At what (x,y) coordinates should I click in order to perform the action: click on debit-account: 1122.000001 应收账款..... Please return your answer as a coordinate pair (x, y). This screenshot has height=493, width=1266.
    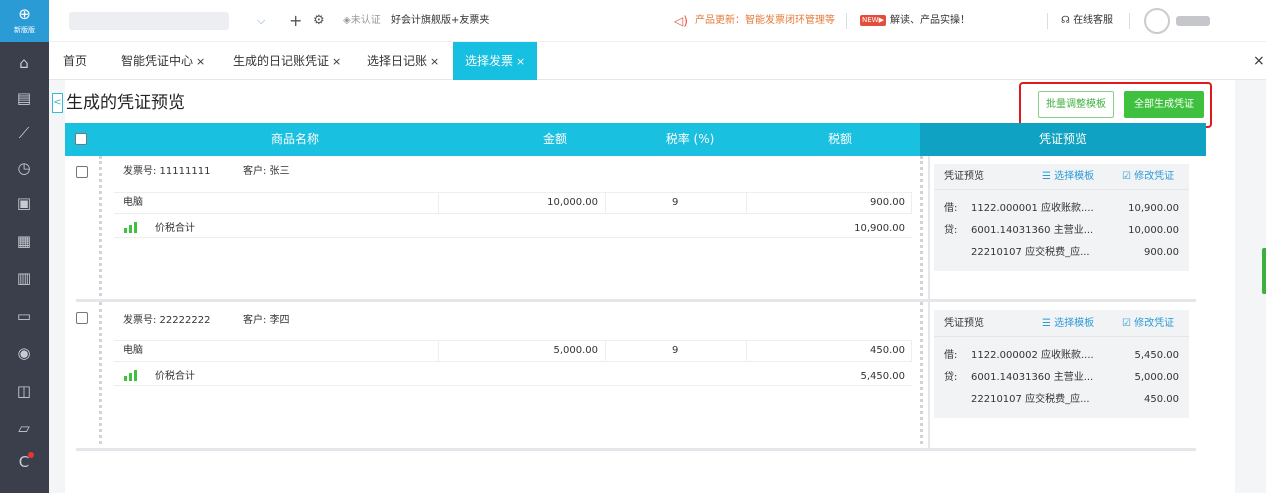
    Looking at the image, I should click on (1032, 208).